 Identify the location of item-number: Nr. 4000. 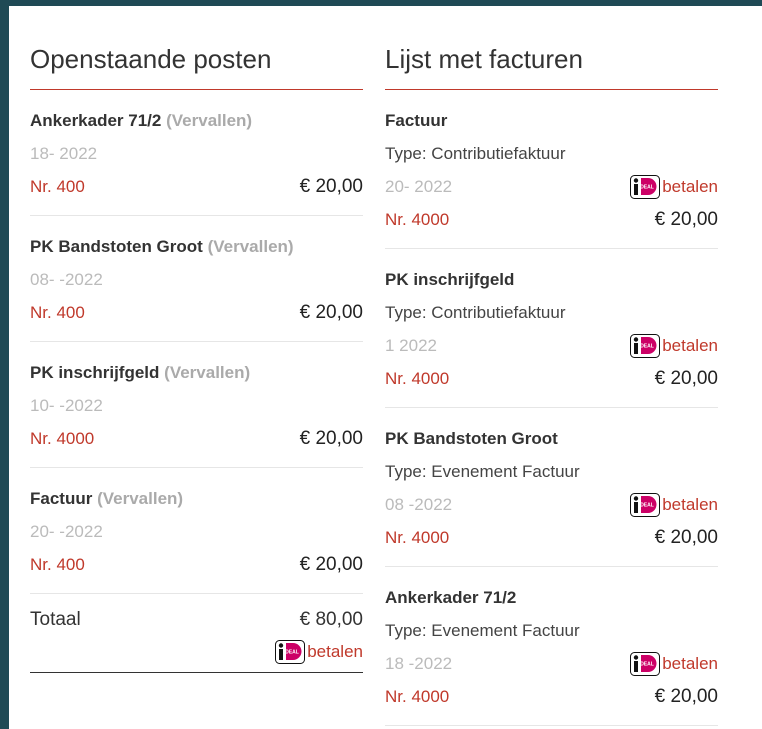
(62, 438).